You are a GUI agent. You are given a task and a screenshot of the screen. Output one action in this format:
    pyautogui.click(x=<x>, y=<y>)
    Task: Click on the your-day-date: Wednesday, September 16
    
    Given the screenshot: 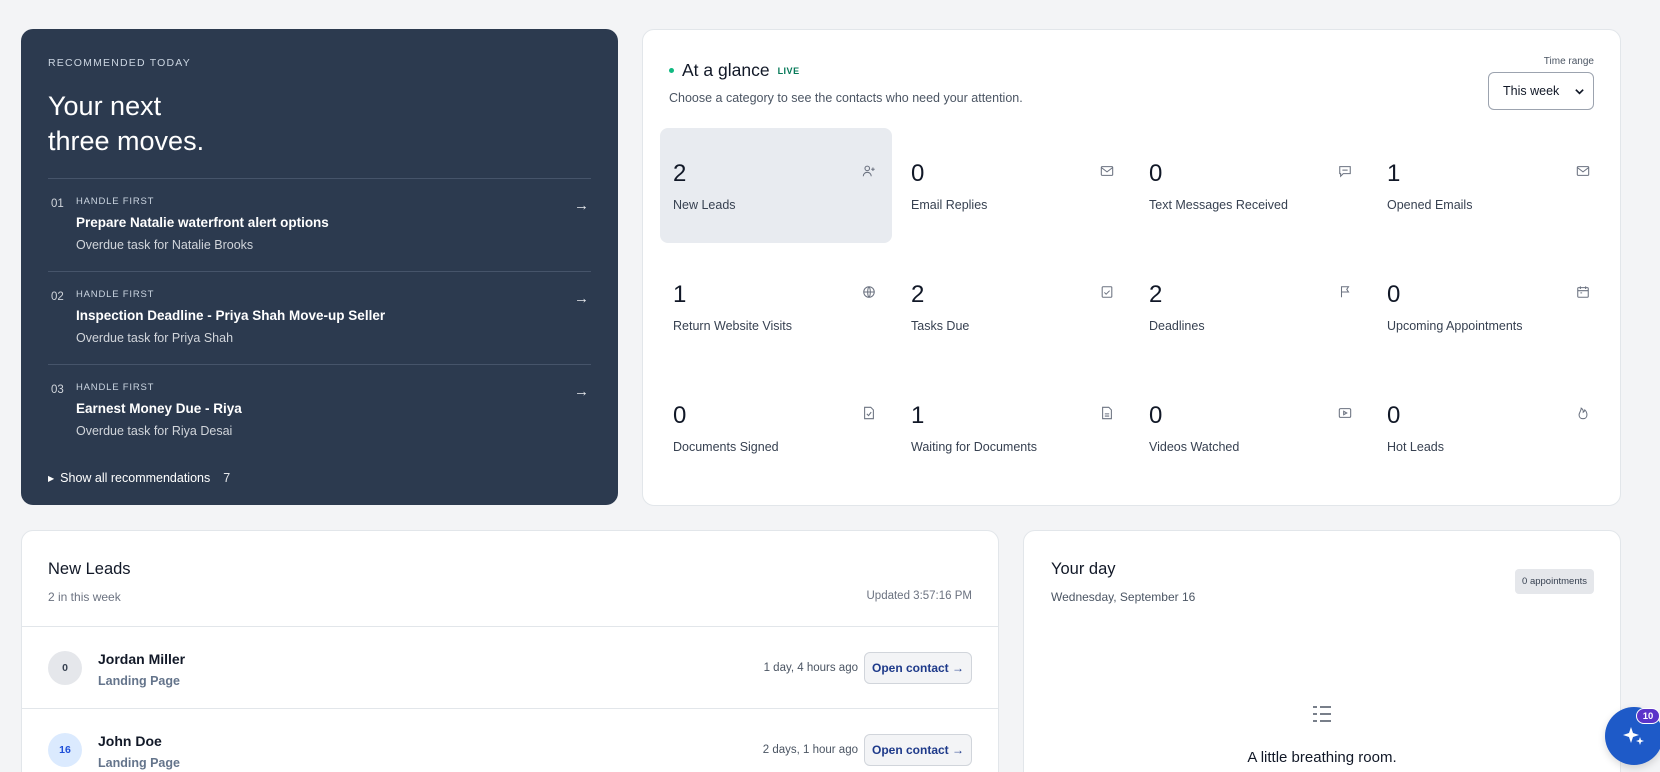 What is the action you would take?
    pyautogui.click(x=1123, y=597)
    